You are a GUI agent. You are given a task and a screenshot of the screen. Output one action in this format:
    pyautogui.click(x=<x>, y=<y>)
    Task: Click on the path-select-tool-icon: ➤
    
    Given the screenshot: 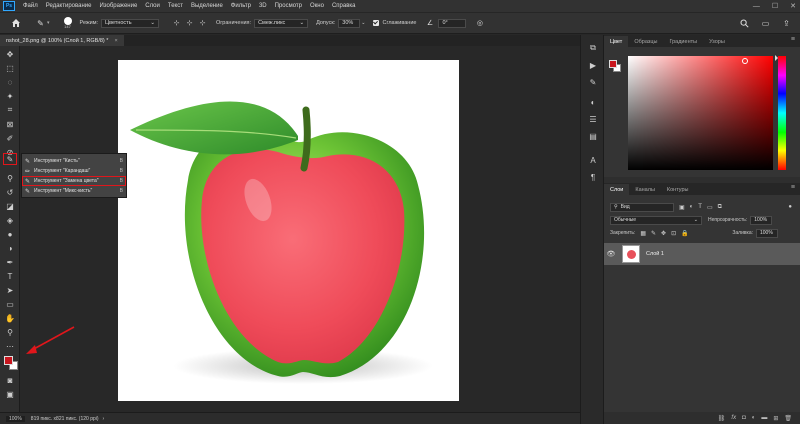 What is the action you would take?
    pyautogui.click(x=10, y=290)
    